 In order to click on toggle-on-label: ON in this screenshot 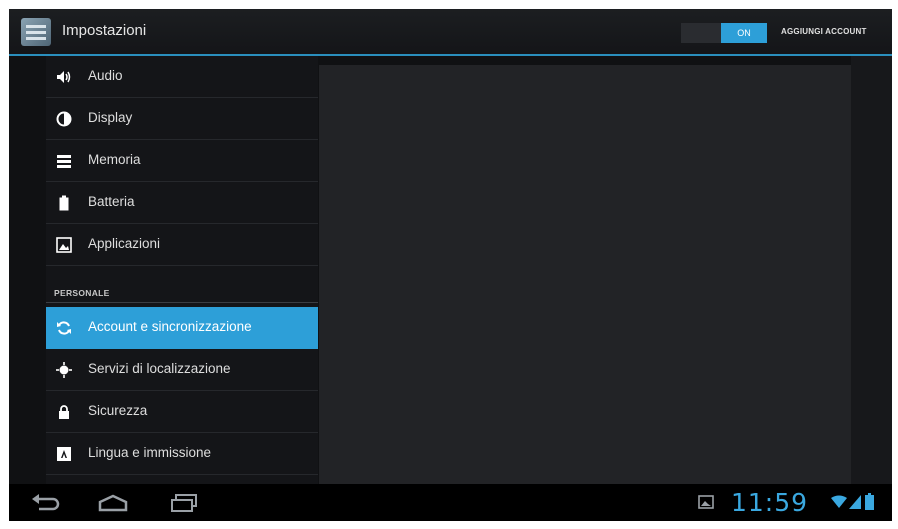, I will do `click(744, 33)`.